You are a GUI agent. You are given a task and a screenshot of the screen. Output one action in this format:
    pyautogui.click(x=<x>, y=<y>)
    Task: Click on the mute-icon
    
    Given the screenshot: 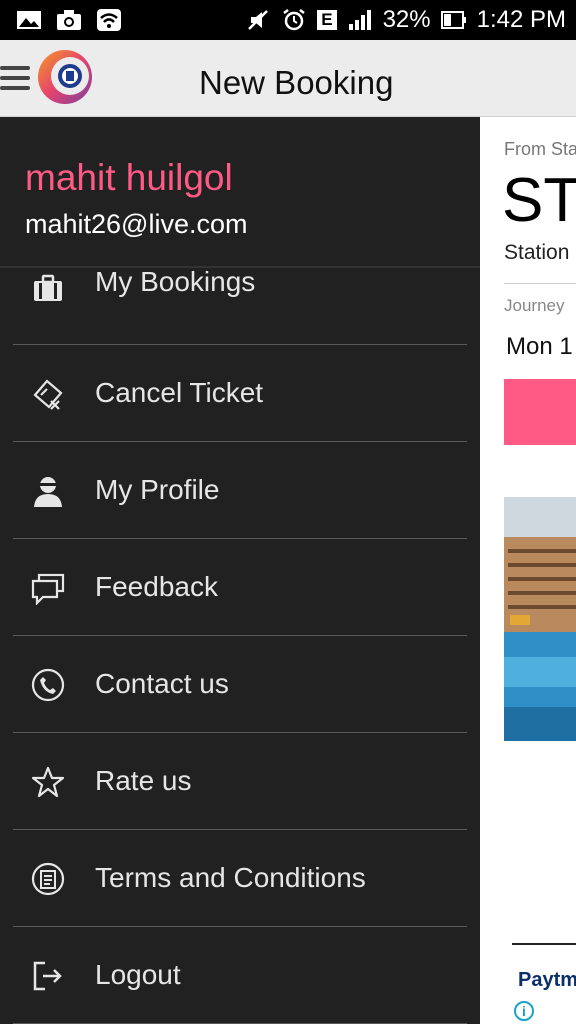 What is the action you would take?
    pyautogui.click(x=258, y=20)
    